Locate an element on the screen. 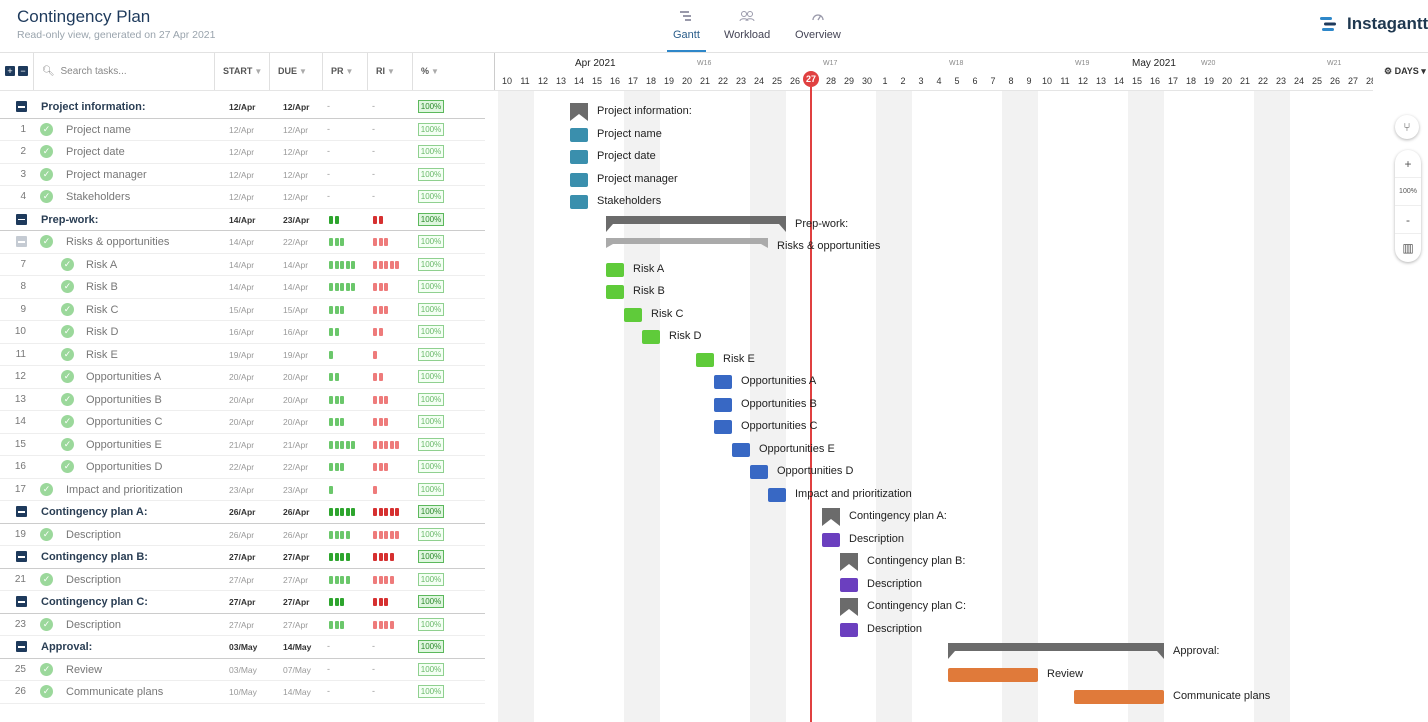 This screenshot has width=1428, height=722. task-name: Opportunities B is located at coordinates (124, 400).